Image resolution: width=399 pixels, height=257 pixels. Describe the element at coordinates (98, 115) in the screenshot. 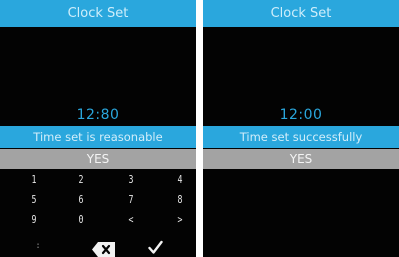

I see `time-display: 12:80` at that location.